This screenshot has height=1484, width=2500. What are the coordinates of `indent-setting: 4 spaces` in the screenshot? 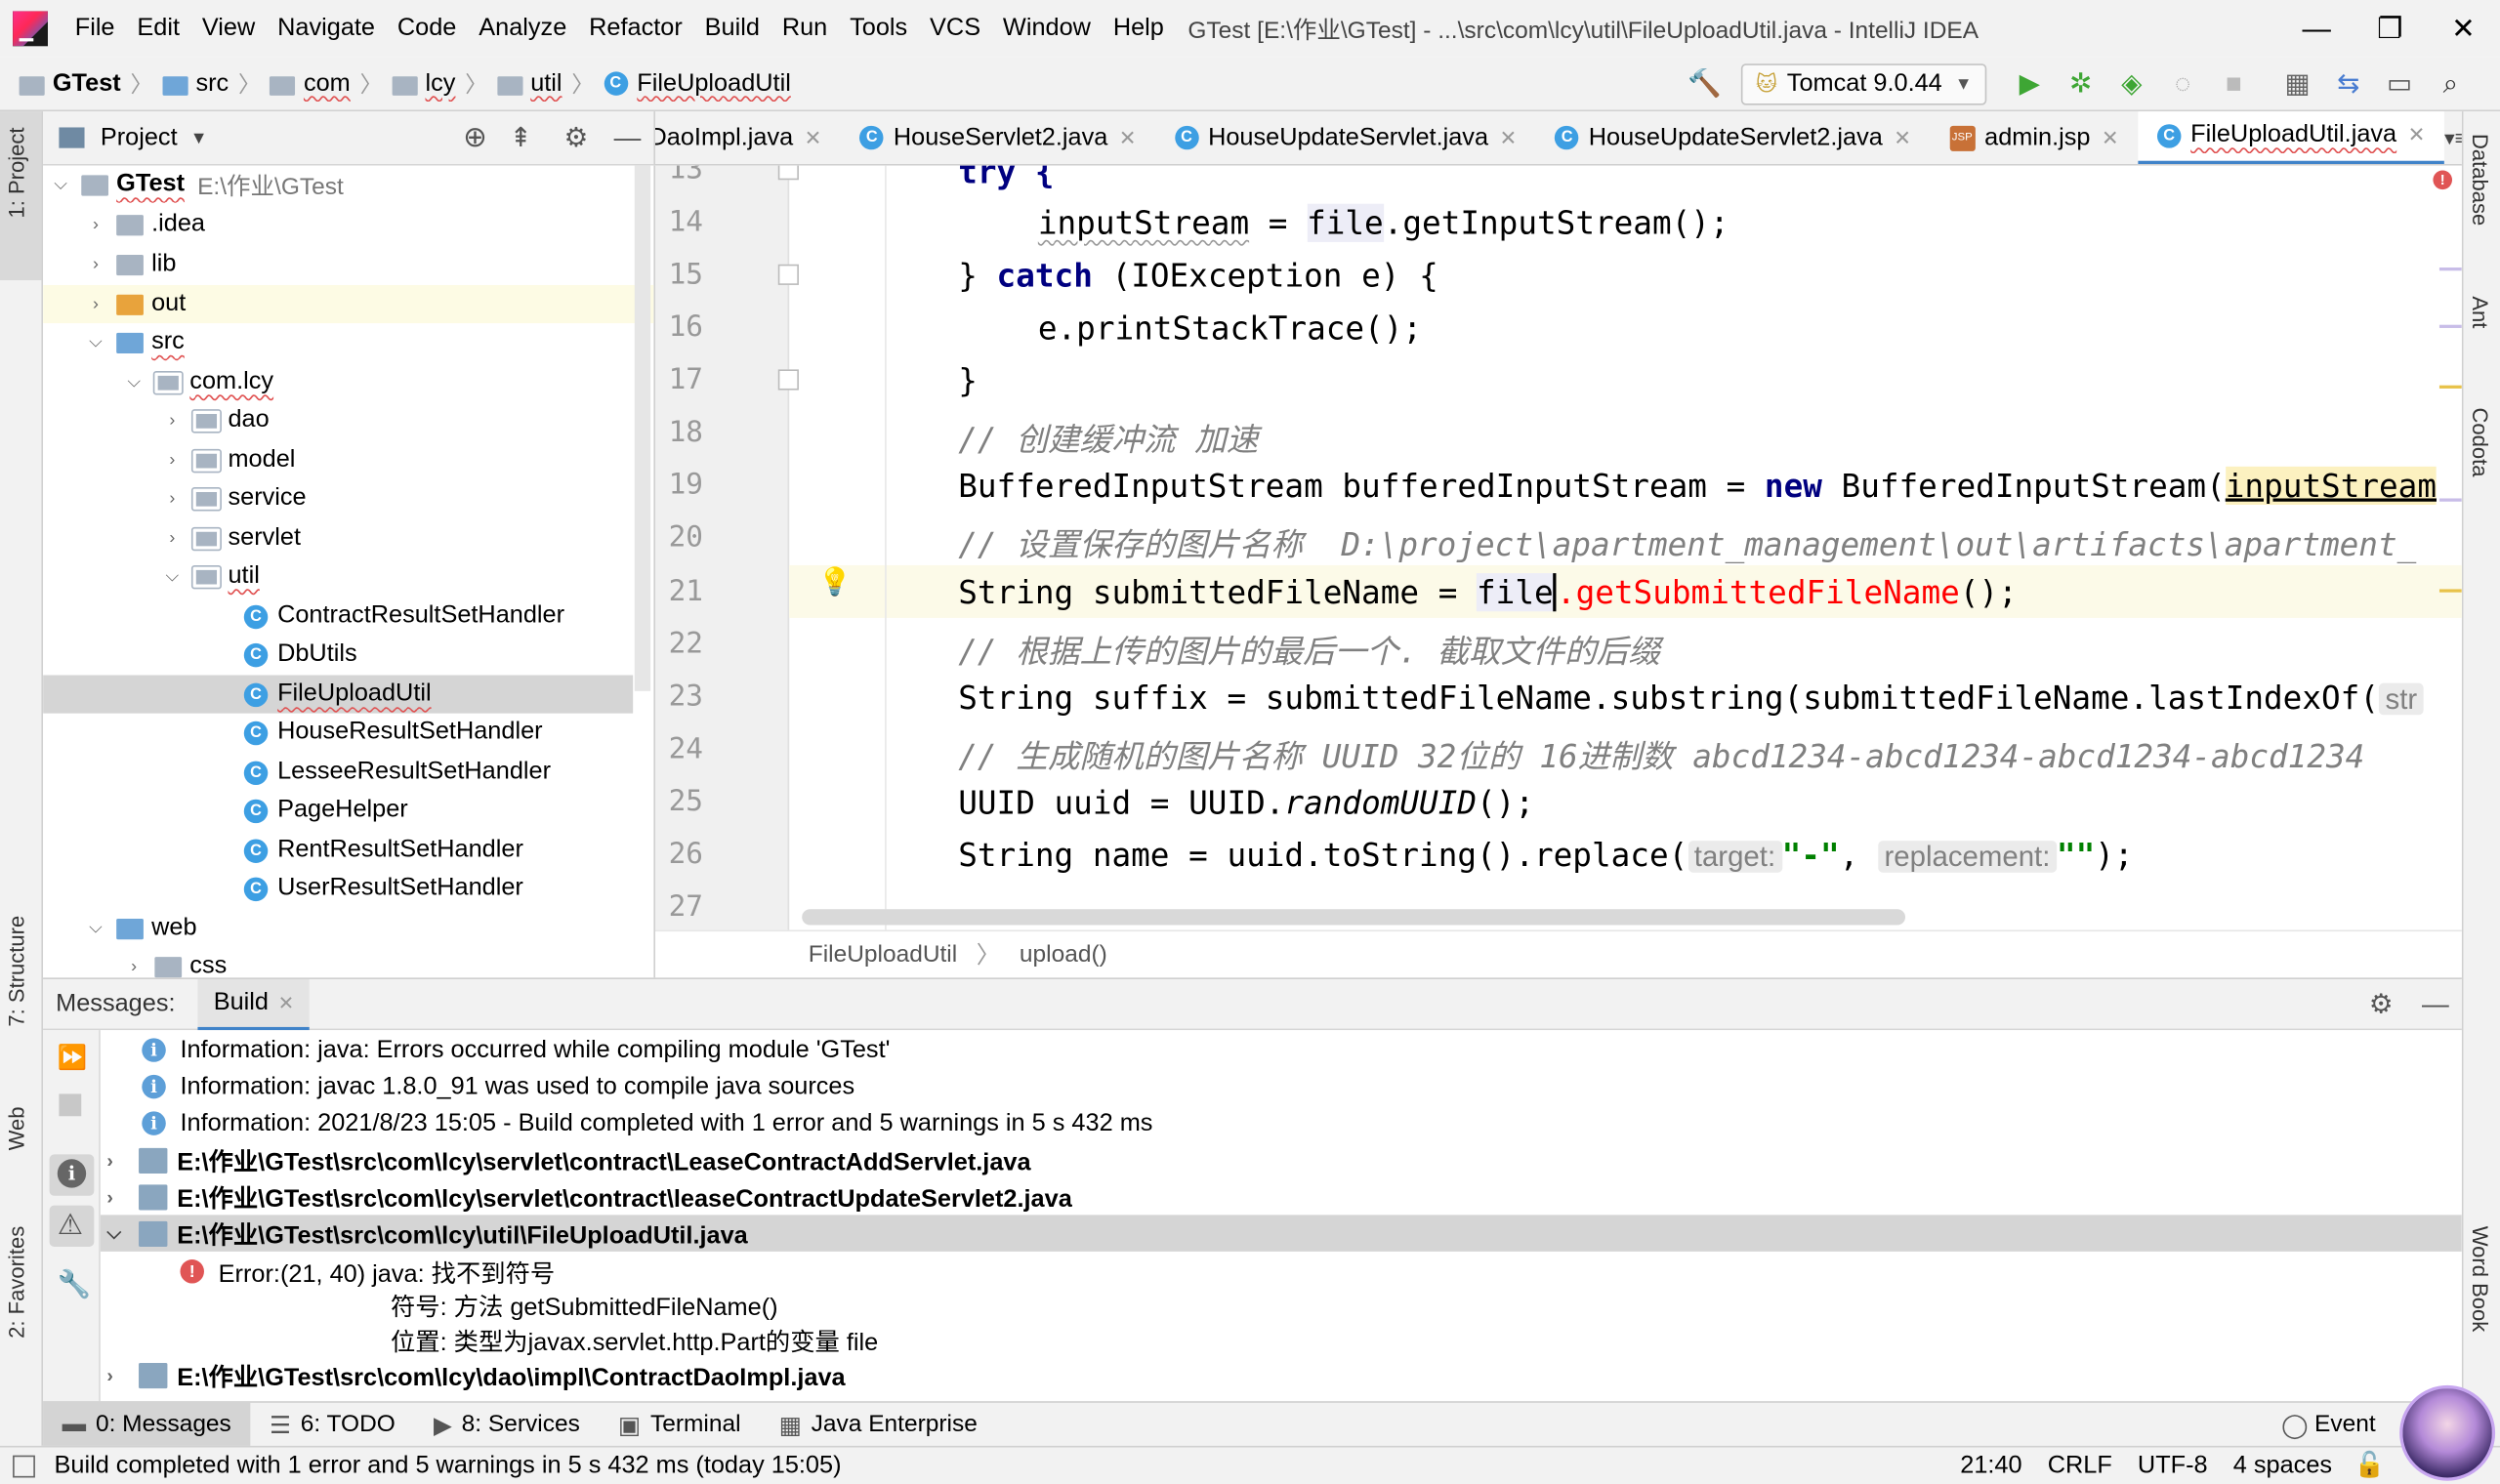 It's located at (2282, 1466).